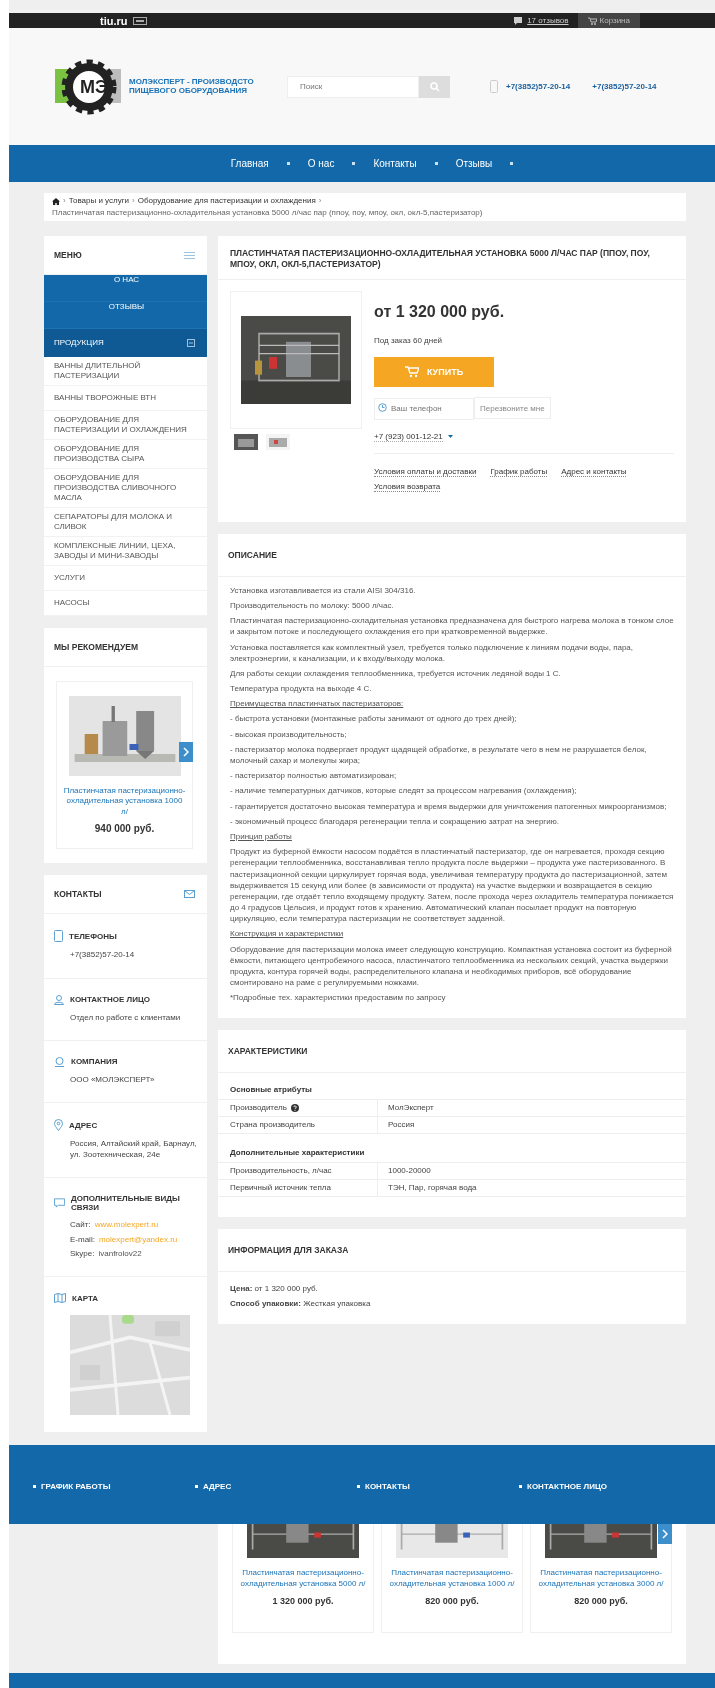  What do you see at coordinates (395, 163) in the screenshot?
I see `nav-link: Контакты` at bounding box center [395, 163].